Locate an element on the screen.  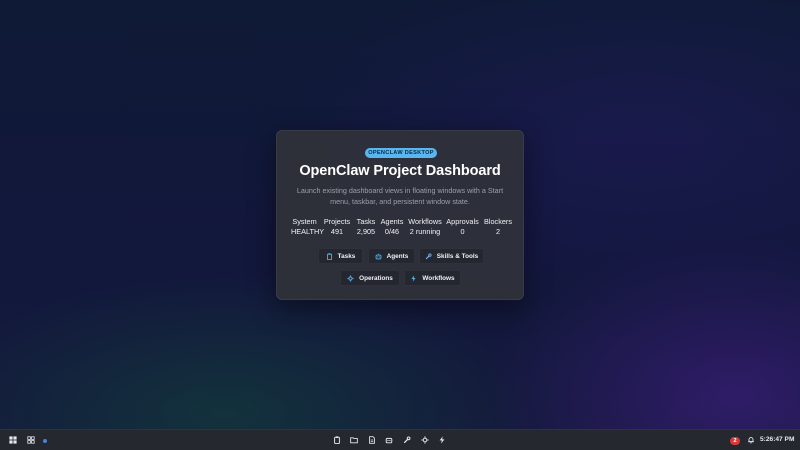
folder-icon is located at coordinates (354, 440).